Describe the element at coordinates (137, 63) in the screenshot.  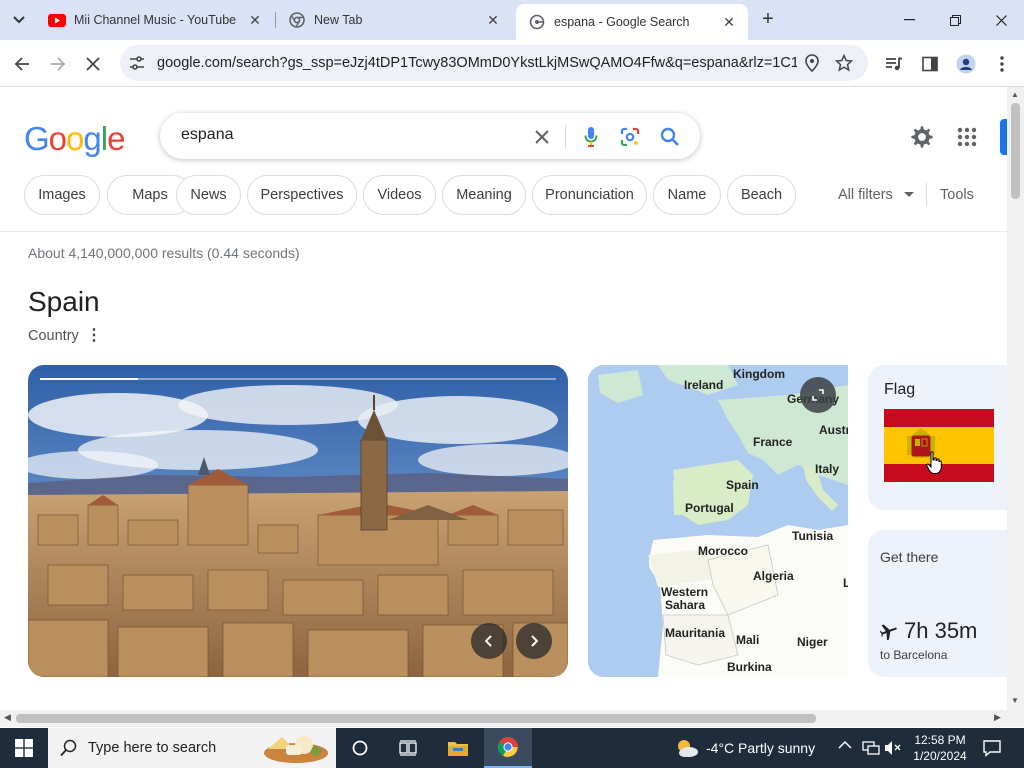
I see `site-settings-icon` at that location.